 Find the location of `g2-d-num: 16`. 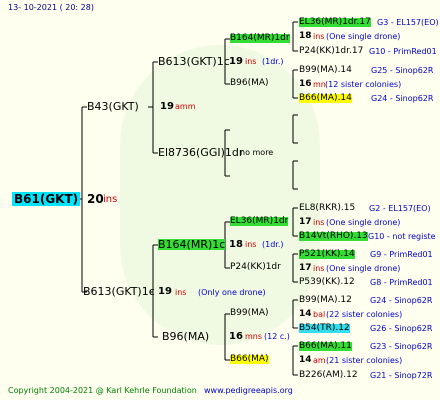

g2-d-num: 16 is located at coordinates (236, 336).